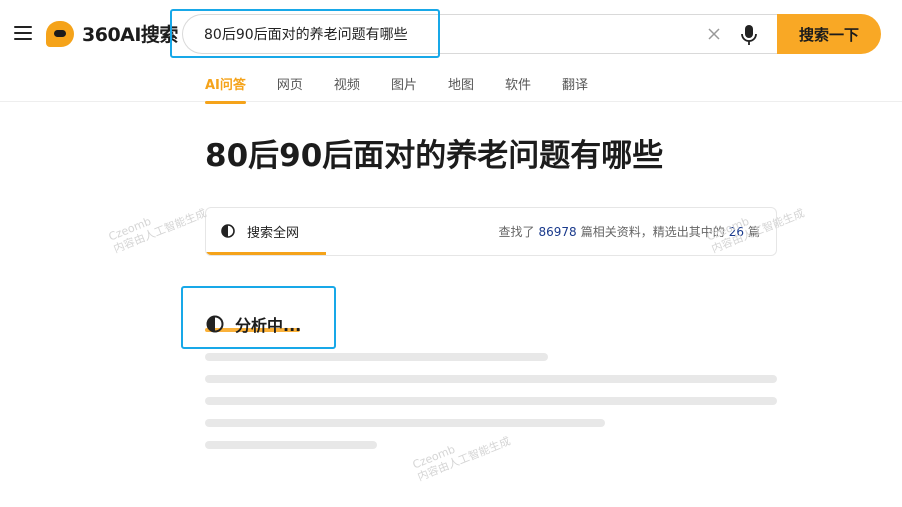  What do you see at coordinates (557, 232) in the screenshot?
I see `total-count: 86978` at bounding box center [557, 232].